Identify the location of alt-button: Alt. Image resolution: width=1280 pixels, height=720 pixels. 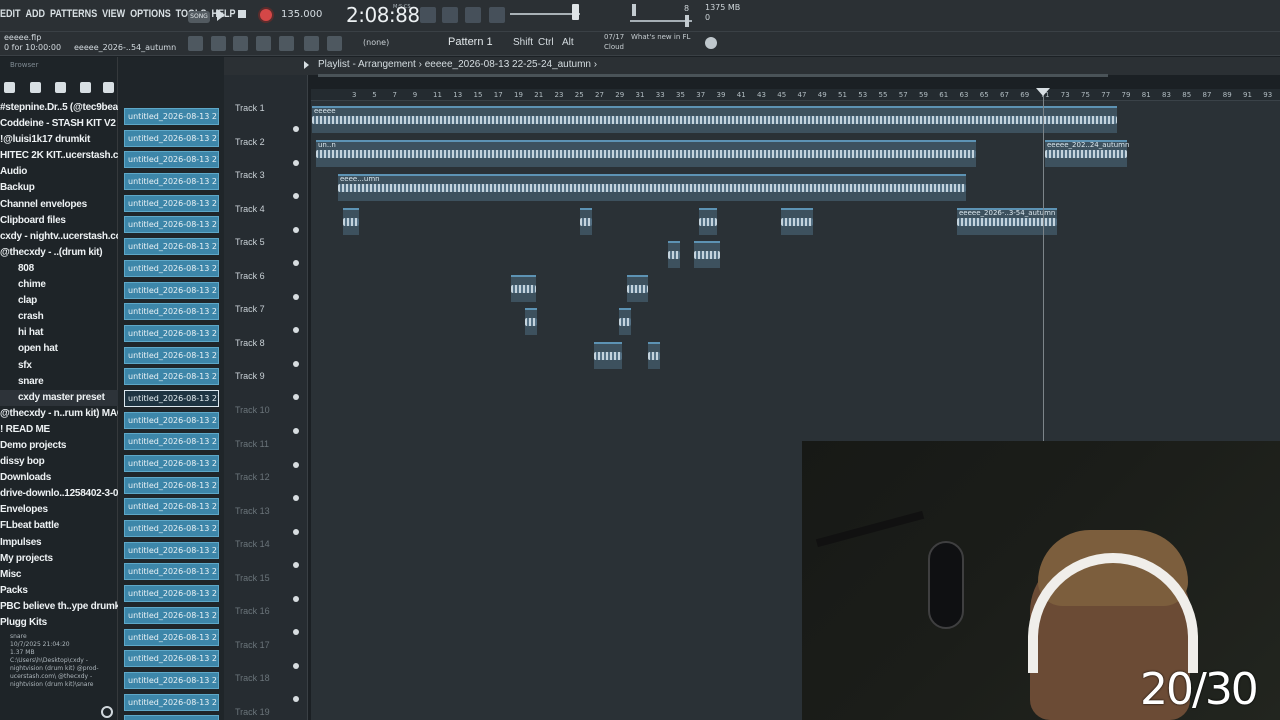
(568, 42).